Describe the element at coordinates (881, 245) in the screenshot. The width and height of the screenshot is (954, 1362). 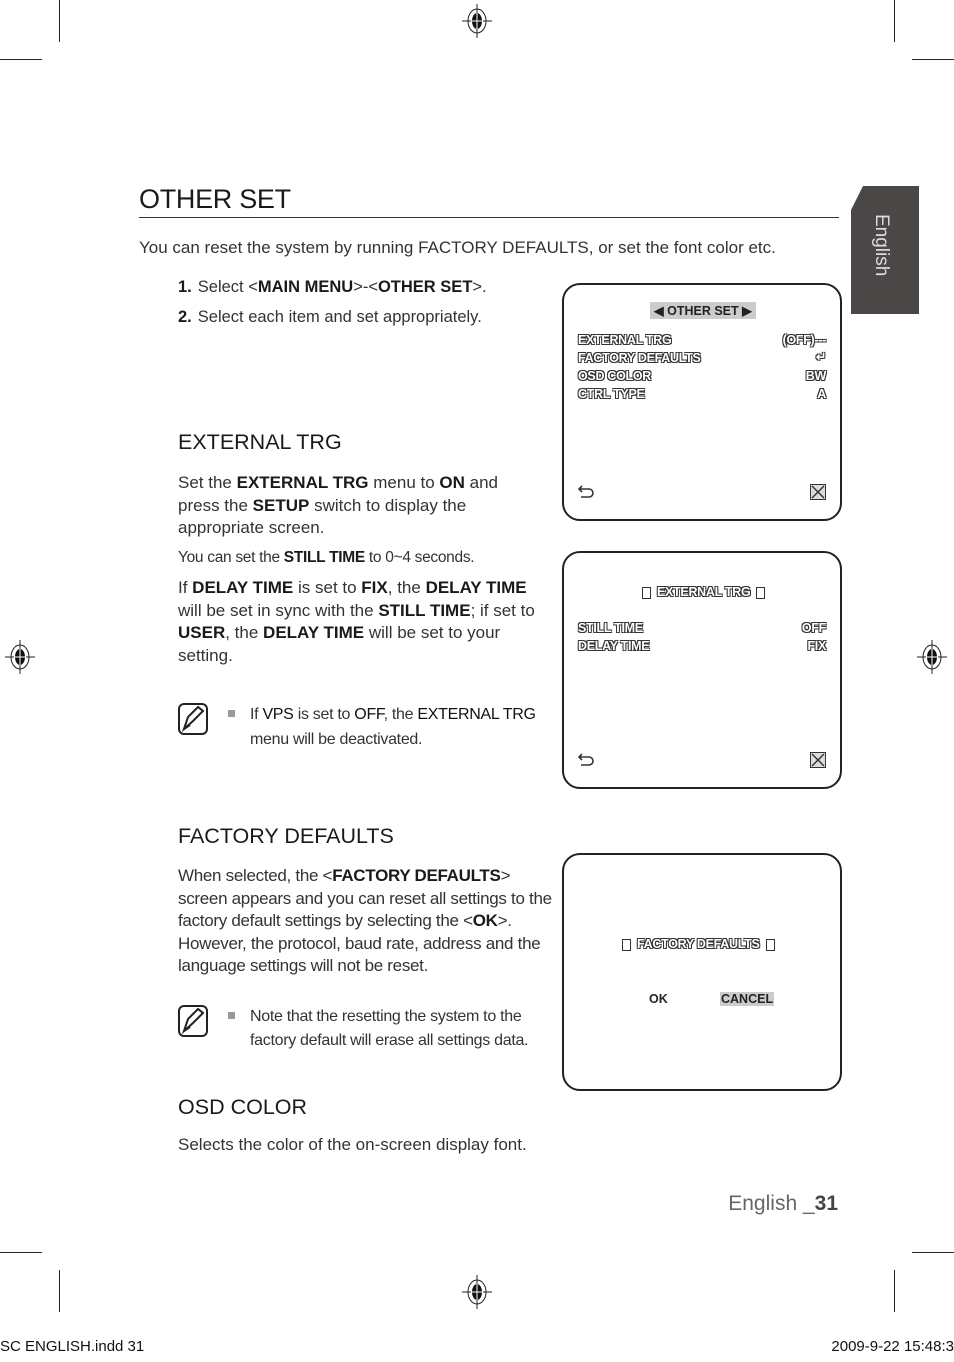
I see `language-side-tab-label: English` at that location.